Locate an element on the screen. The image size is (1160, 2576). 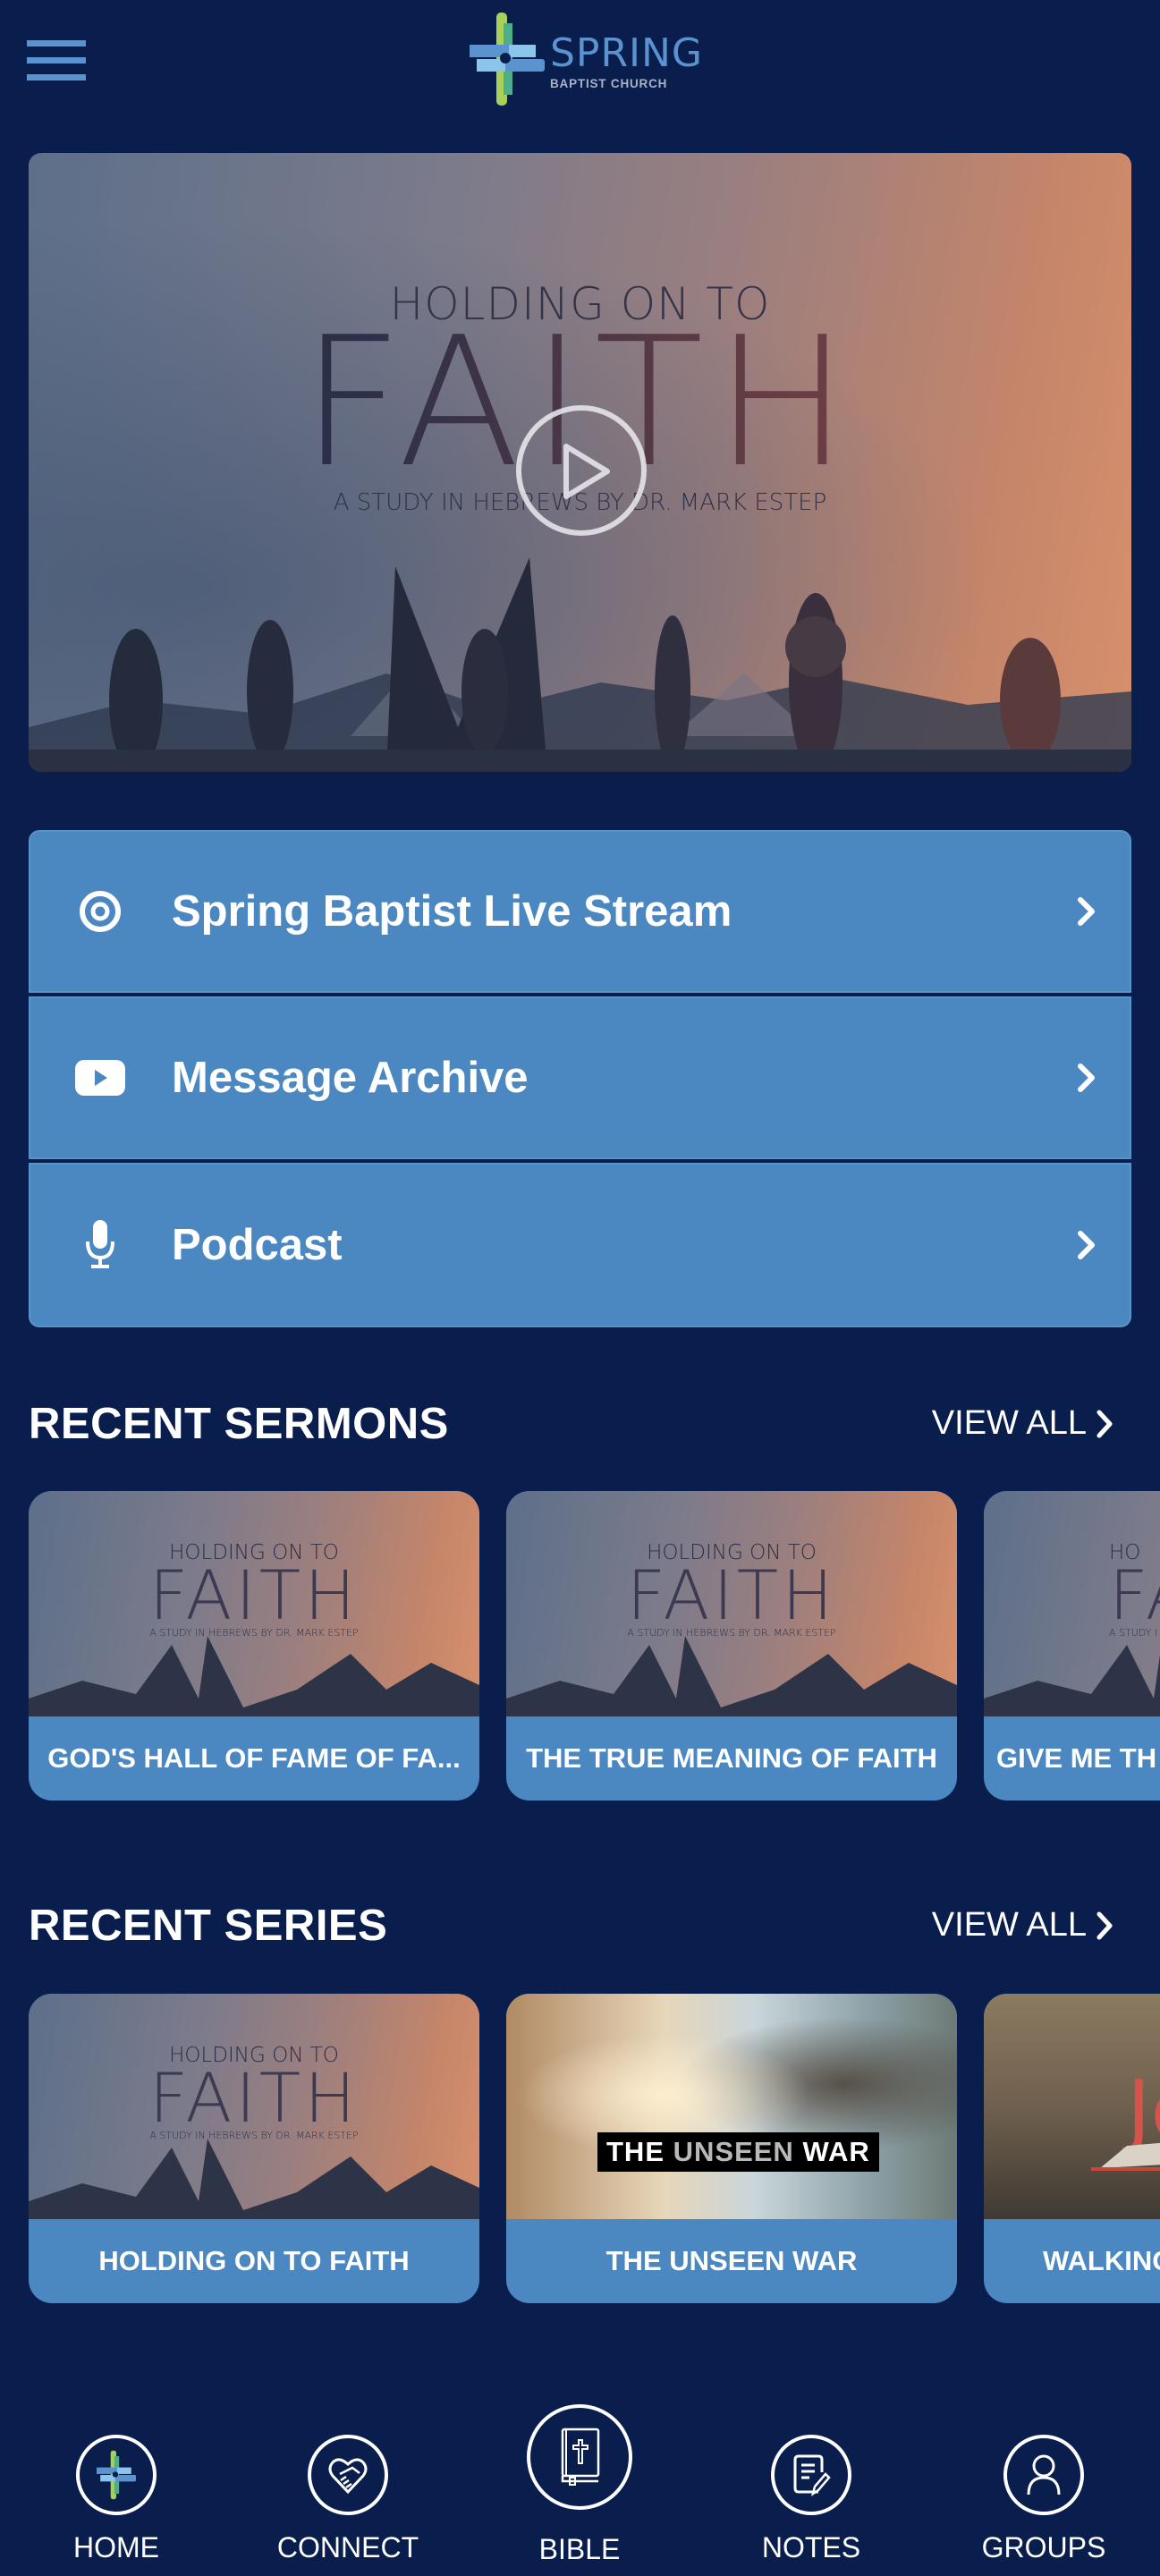
handshake-heart-icon is located at coordinates (348, 2475).